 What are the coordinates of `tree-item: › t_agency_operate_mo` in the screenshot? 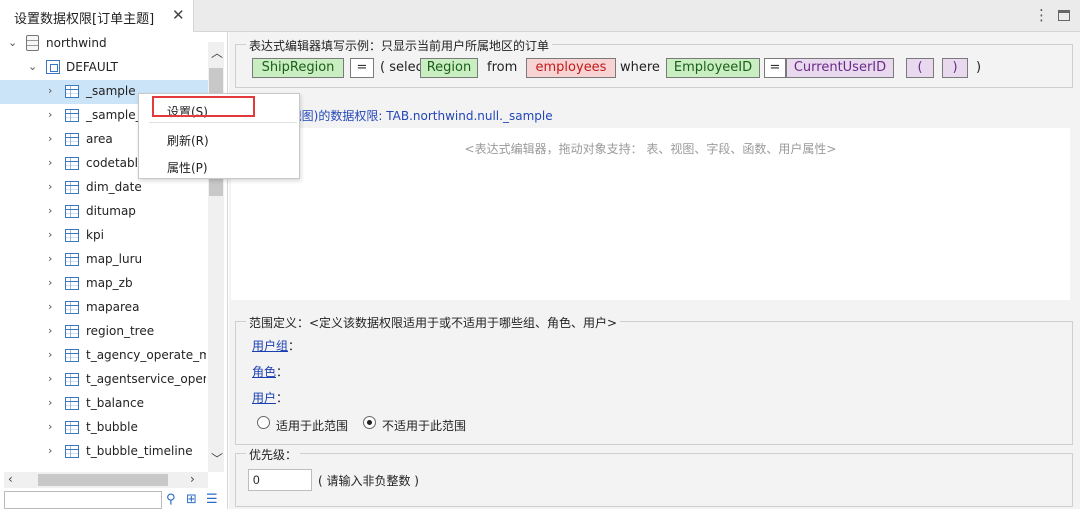 It's located at (104, 356).